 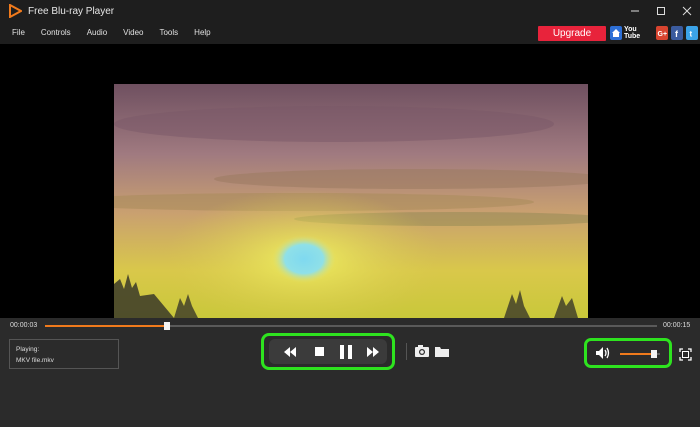 I want to click on fast-forward-icon, so click(x=372, y=351).